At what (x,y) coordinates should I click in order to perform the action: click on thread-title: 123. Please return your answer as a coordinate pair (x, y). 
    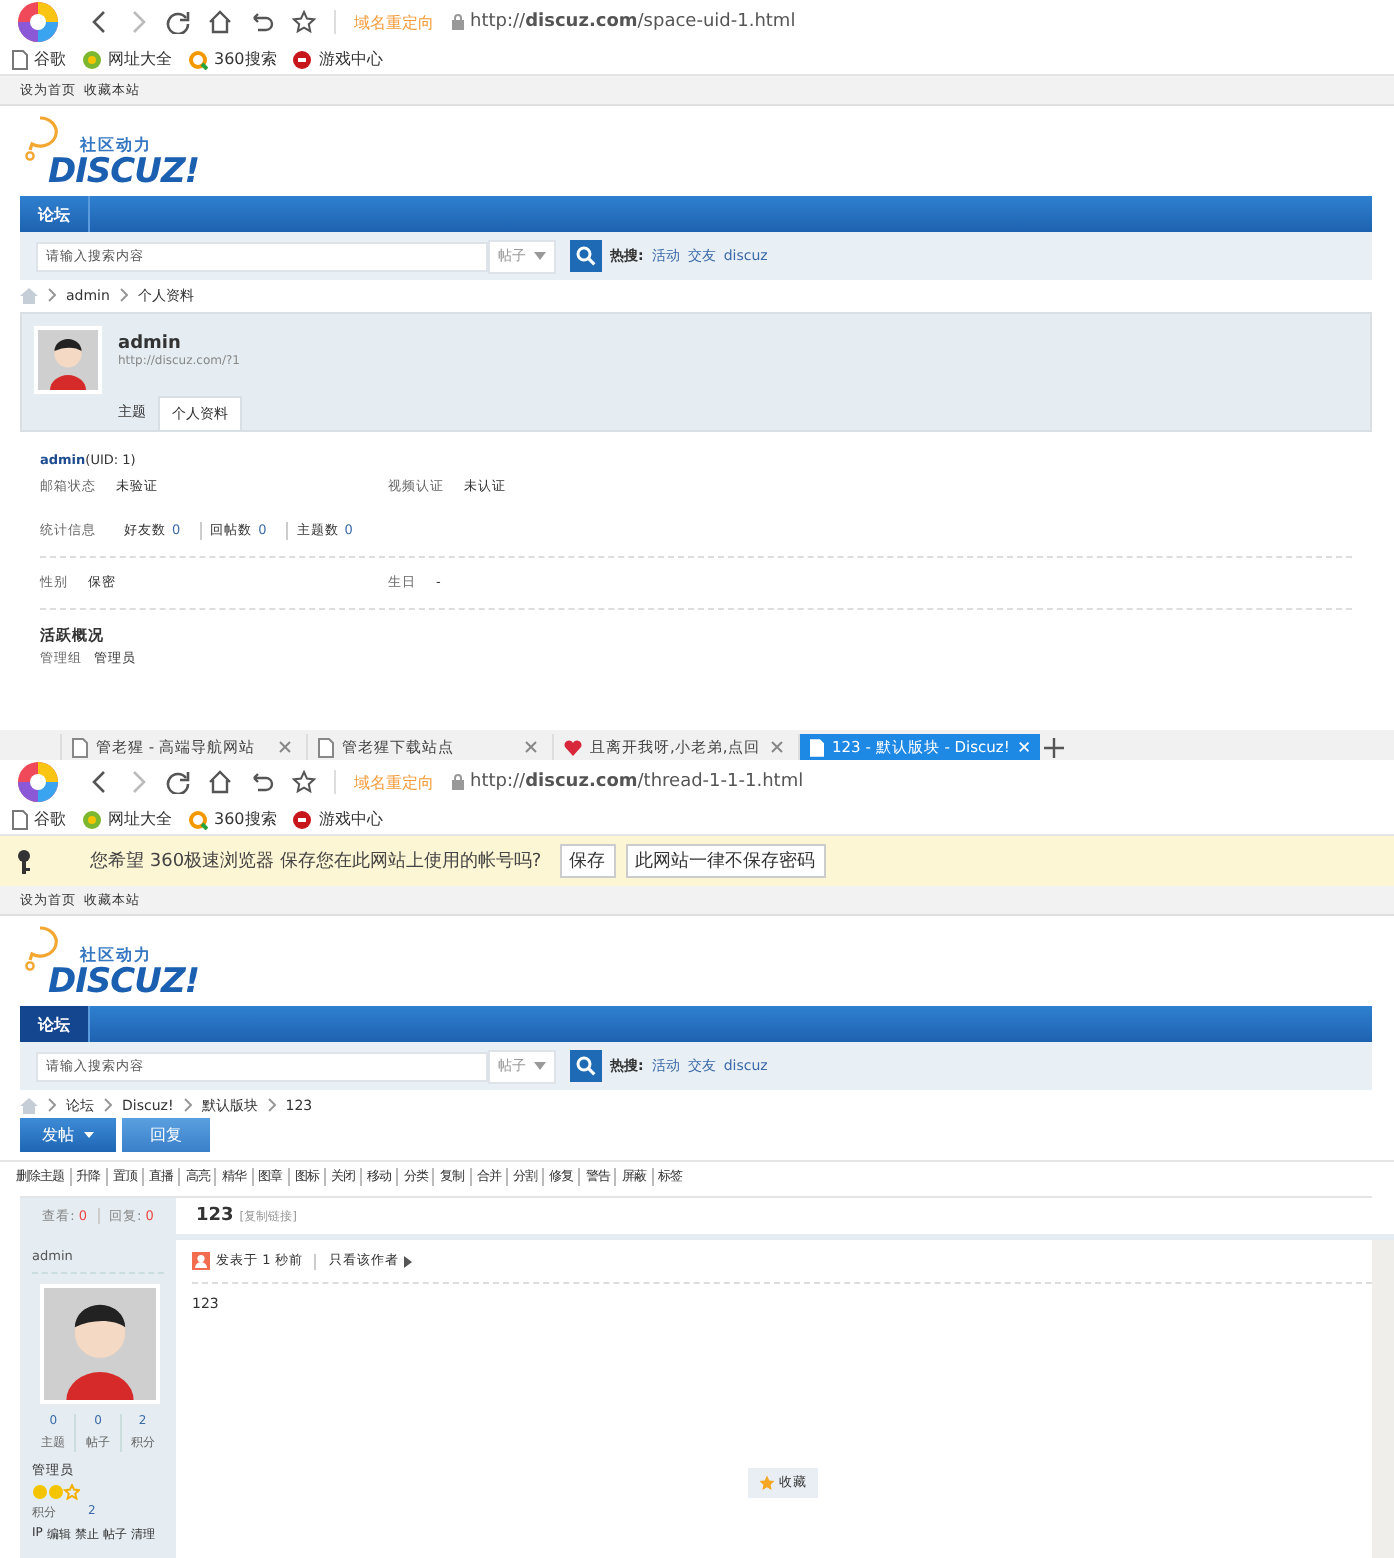
    Looking at the image, I should click on (215, 1216).